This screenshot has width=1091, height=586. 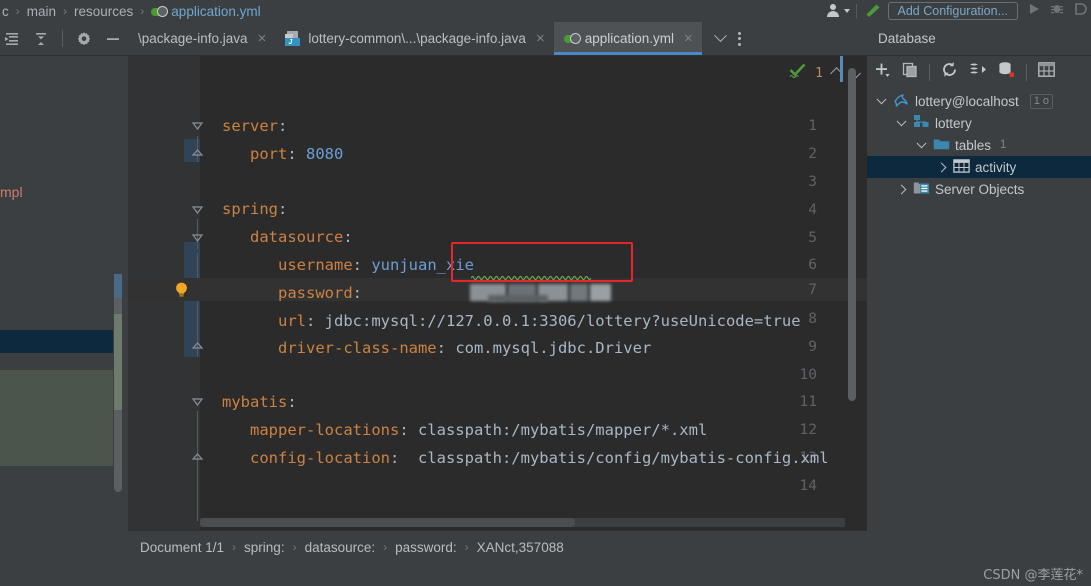 I want to click on editor-horizontal-scrollbar, so click(x=522, y=522).